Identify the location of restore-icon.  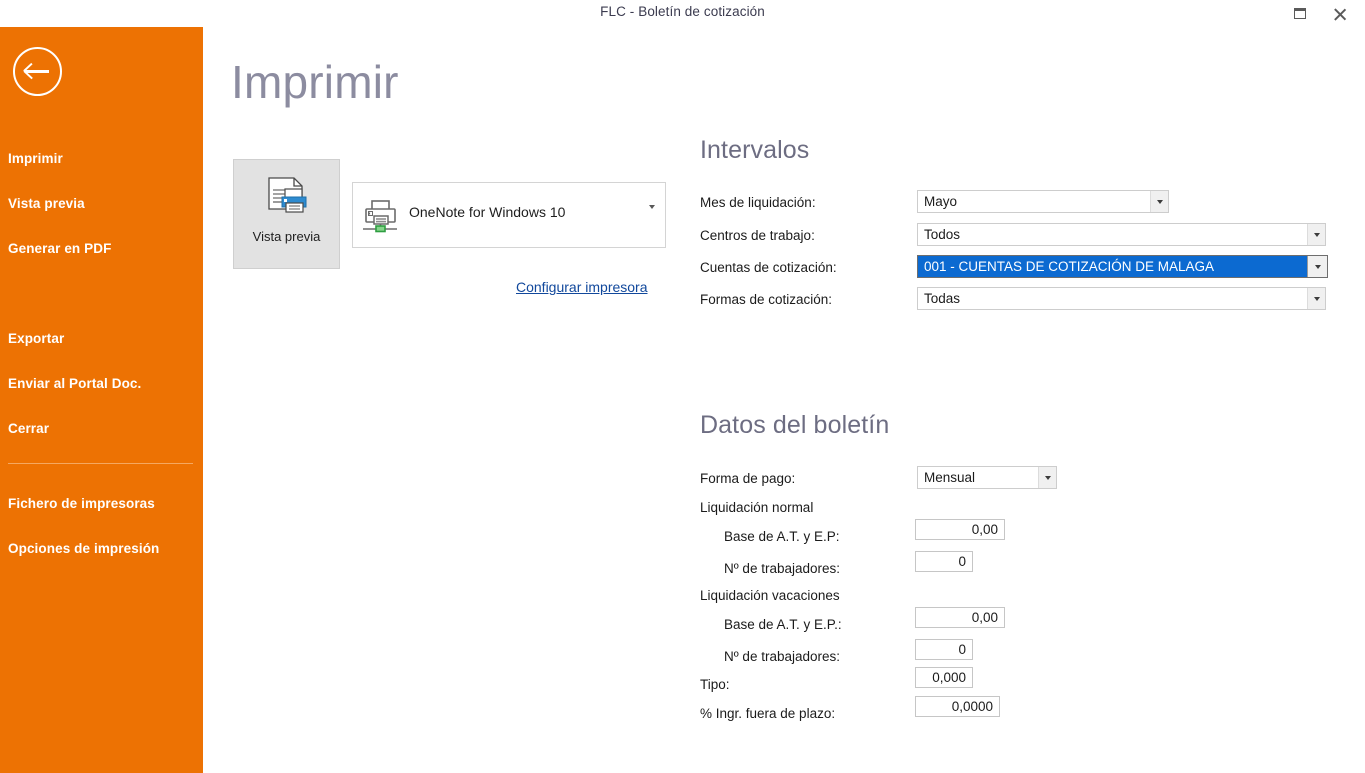
(1300, 13).